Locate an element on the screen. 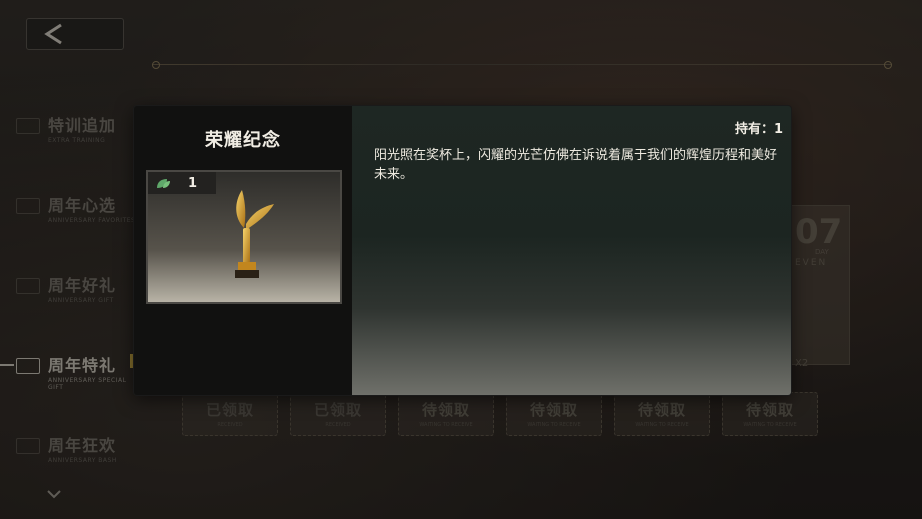  item-thumbnail: 1 is located at coordinates (244, 237).